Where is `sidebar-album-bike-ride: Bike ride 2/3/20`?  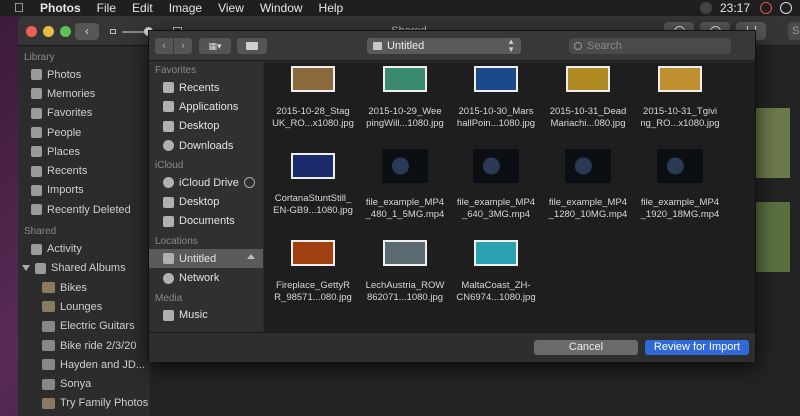 sidebar-album-bike-ride: Bike ride 2/3/20 is located at coordinates (84, 345).